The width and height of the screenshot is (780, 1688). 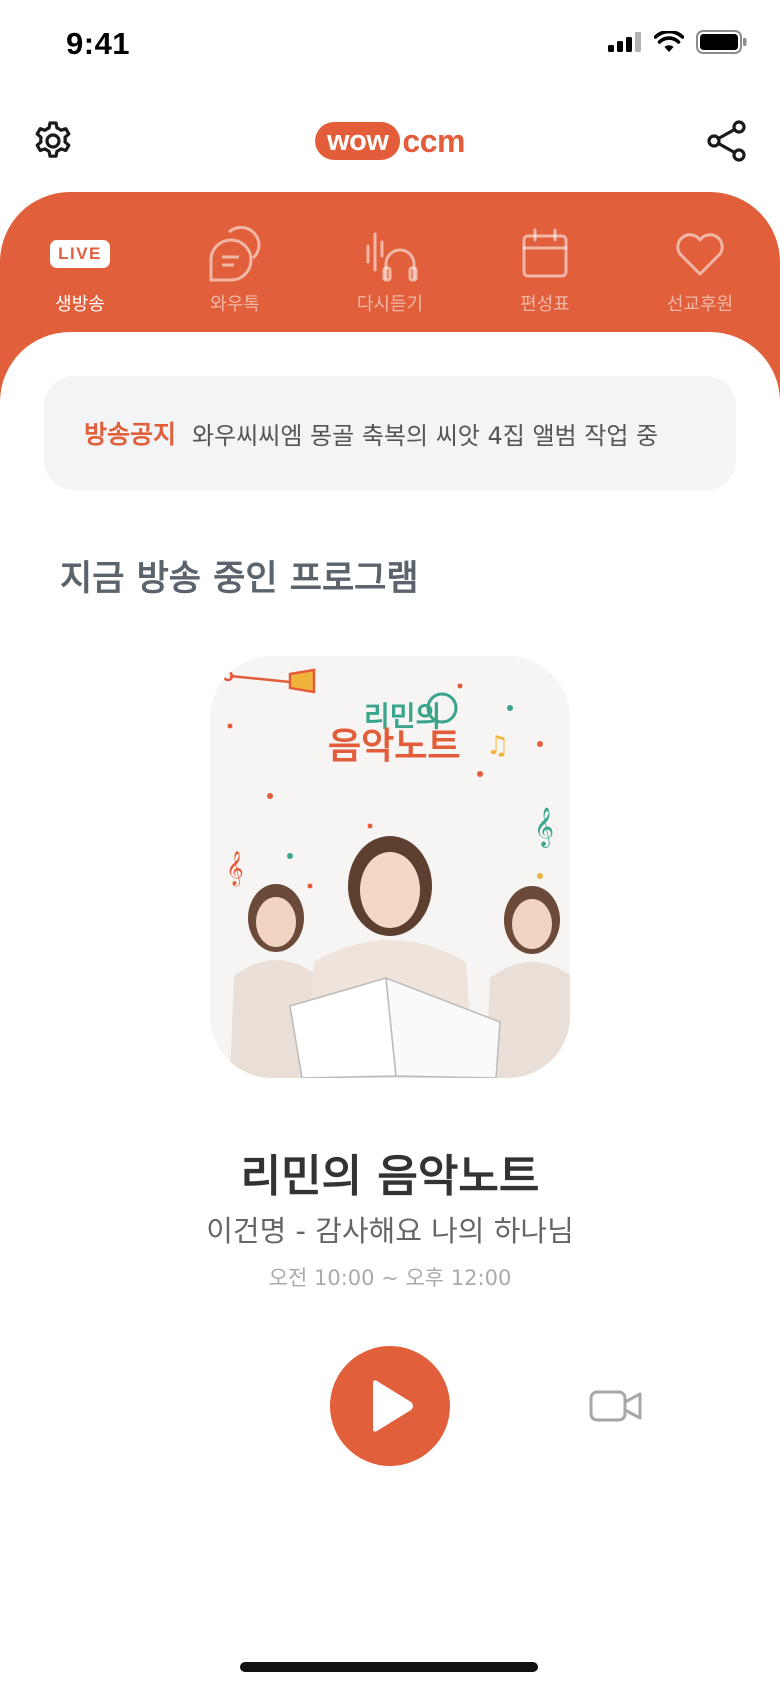 I want to click on share-icon, so click(x=726, y=141).